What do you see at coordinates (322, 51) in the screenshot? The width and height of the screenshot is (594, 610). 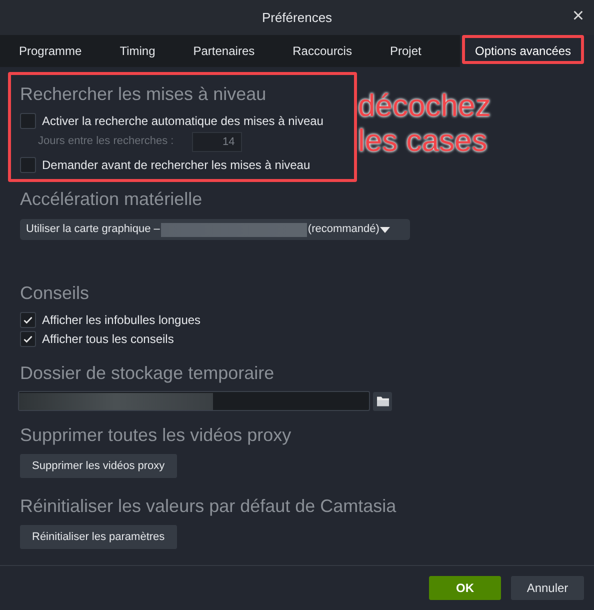 I see `tab: Raccourcis` at bounding box center [322, 51].